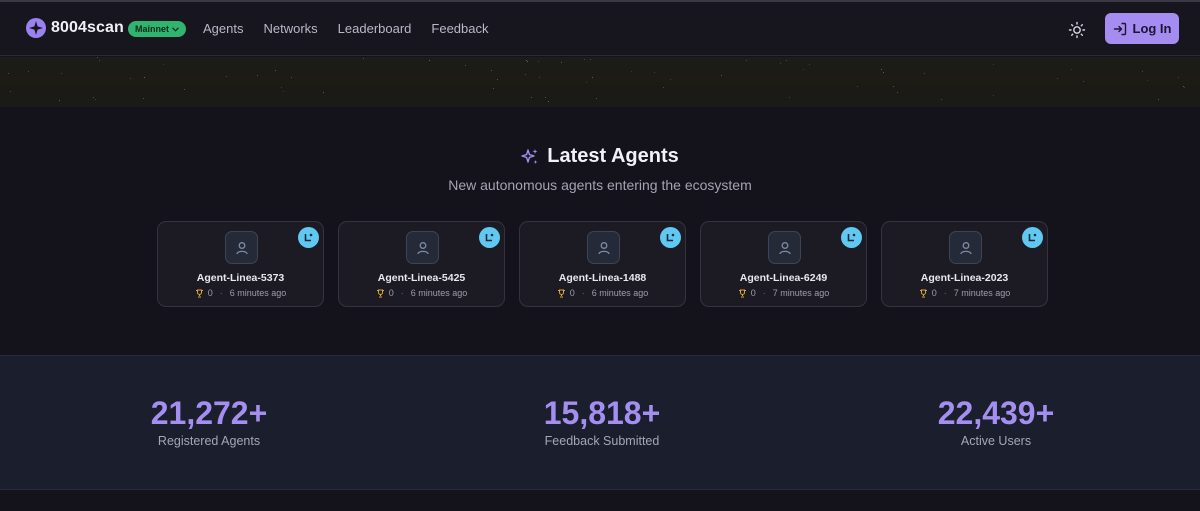  I want to click on nav-leaderboard: Leaderboard, so click(375, 28).